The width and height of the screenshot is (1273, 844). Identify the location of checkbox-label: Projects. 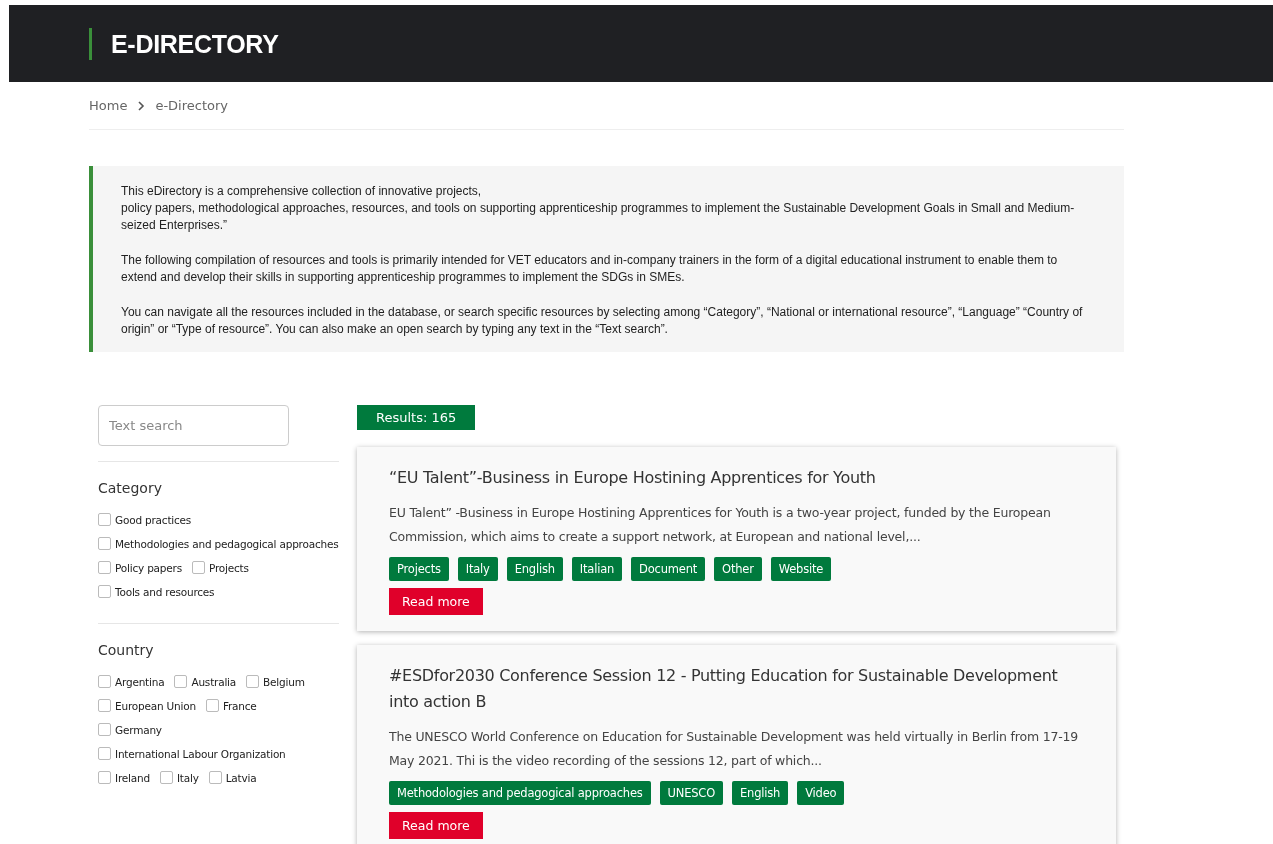
(228, 567).